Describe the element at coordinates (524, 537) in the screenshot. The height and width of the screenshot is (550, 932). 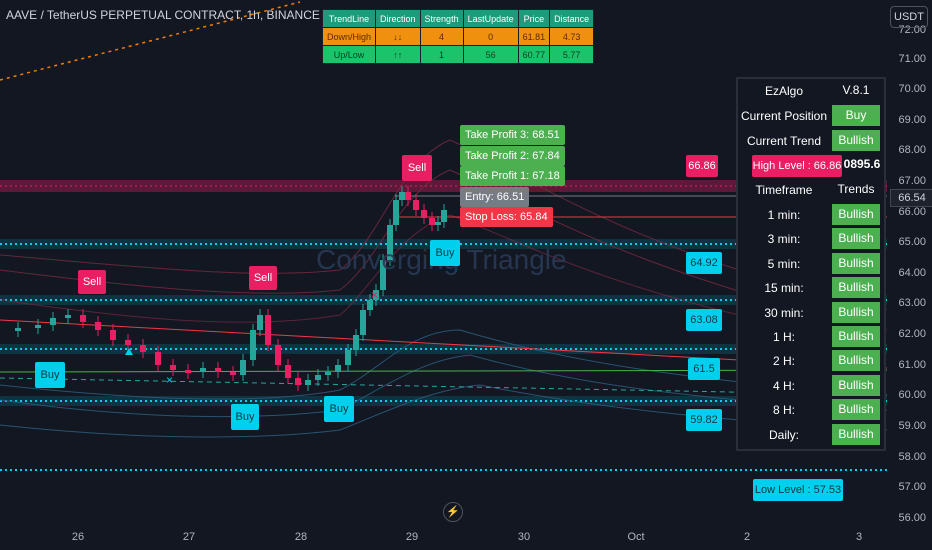
I see `time-tick-label: 30` at that location.